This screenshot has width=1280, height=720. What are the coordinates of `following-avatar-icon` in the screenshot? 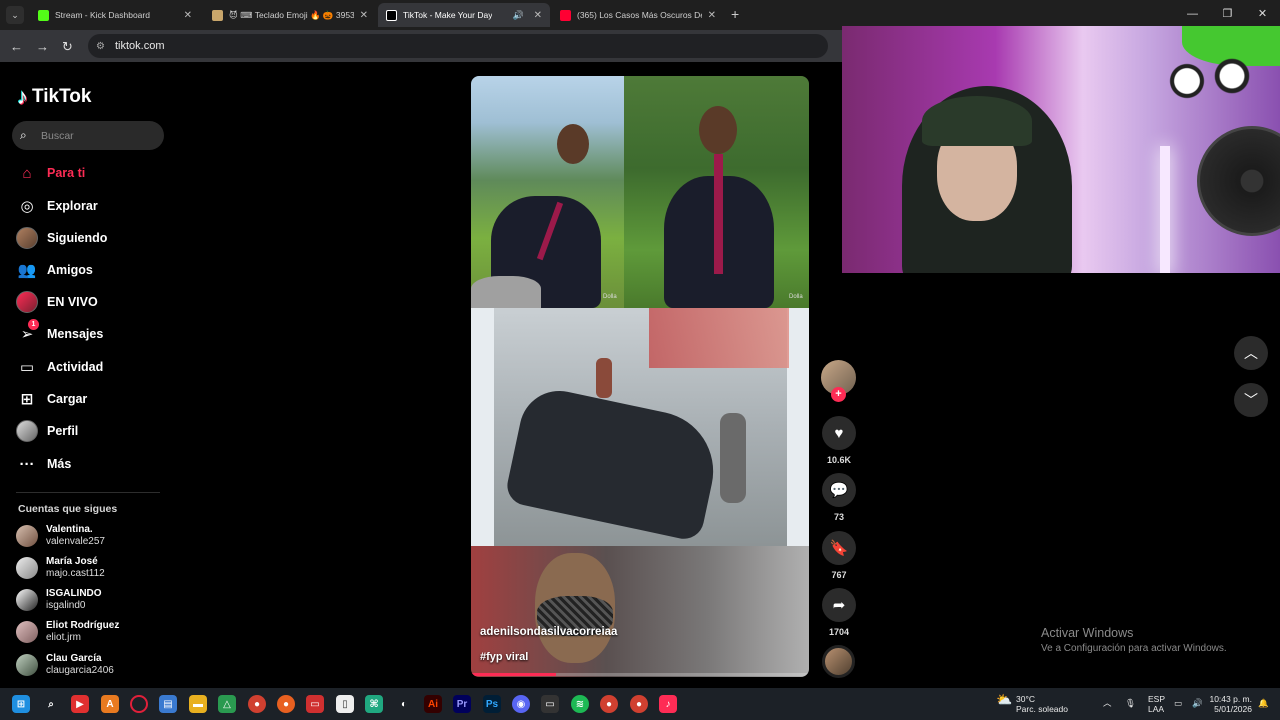 It's located at (27, 238).